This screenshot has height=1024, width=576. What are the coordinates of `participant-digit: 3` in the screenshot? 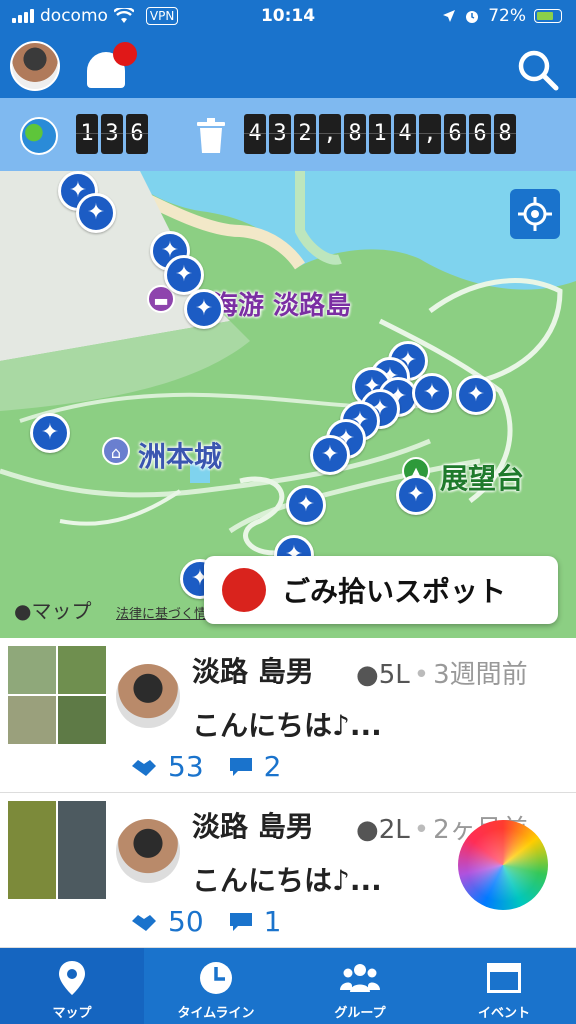 It's located at (112, 134).